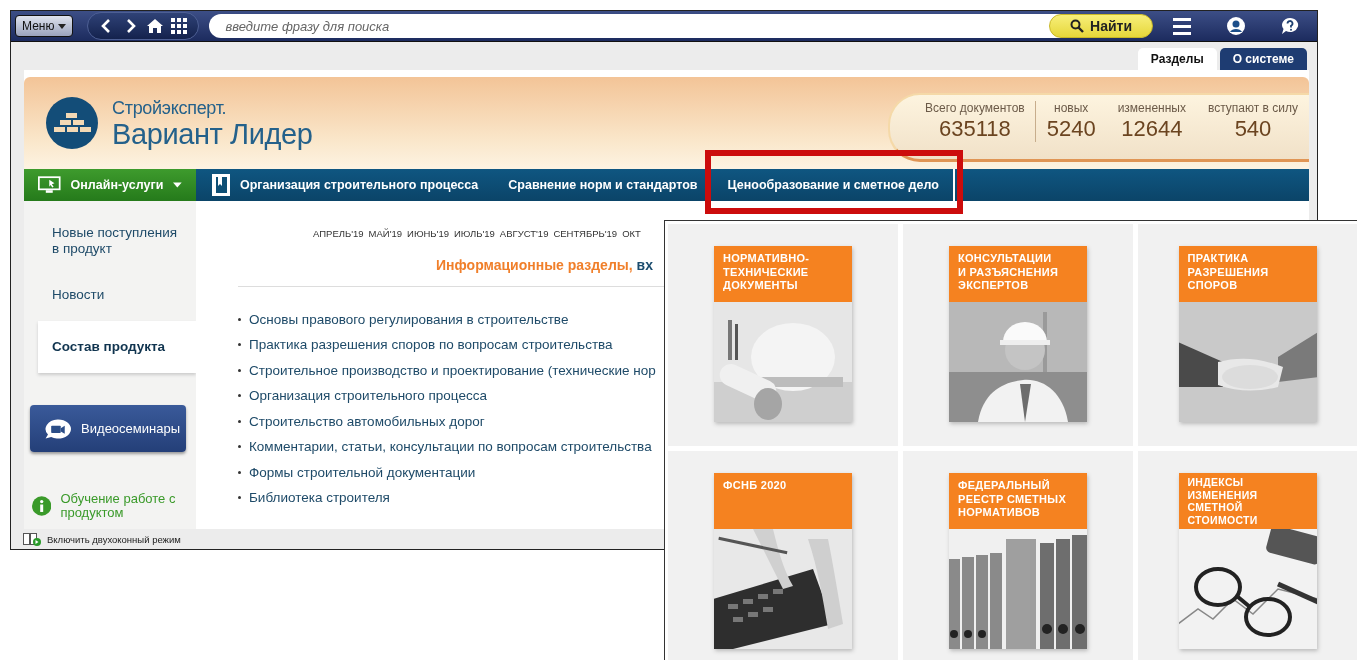 This screenshot has width=1358, height=660. I want to click on section-link: Библиотека строителя, so click(319, 498).